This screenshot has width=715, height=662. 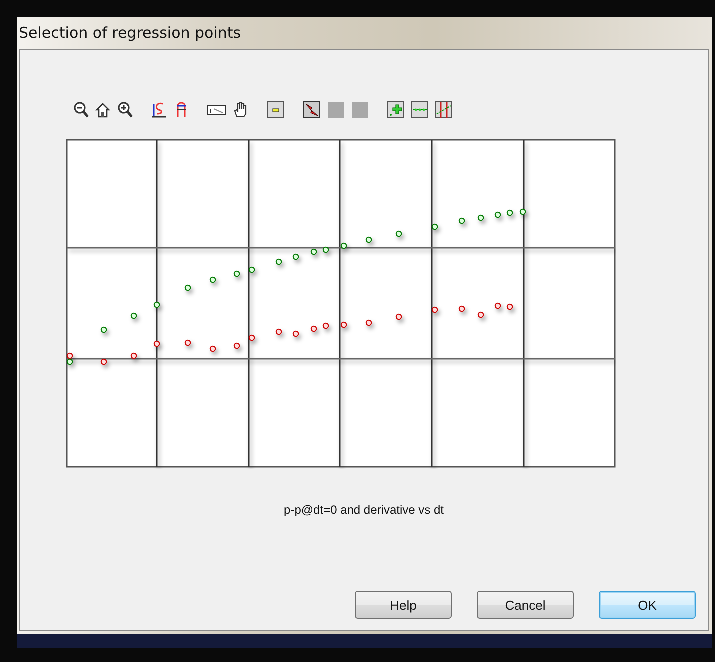 I want to click on zoom-in-icon, so click(x=125, y=110).